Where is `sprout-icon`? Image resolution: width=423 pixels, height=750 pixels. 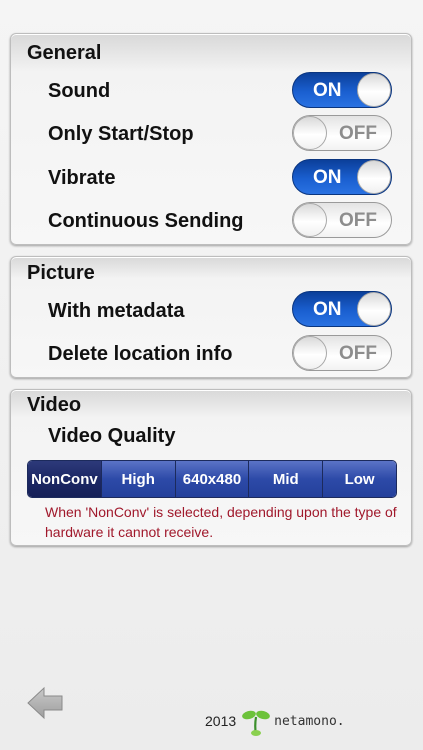 sprout-icon is located at coordinates (256, 723).